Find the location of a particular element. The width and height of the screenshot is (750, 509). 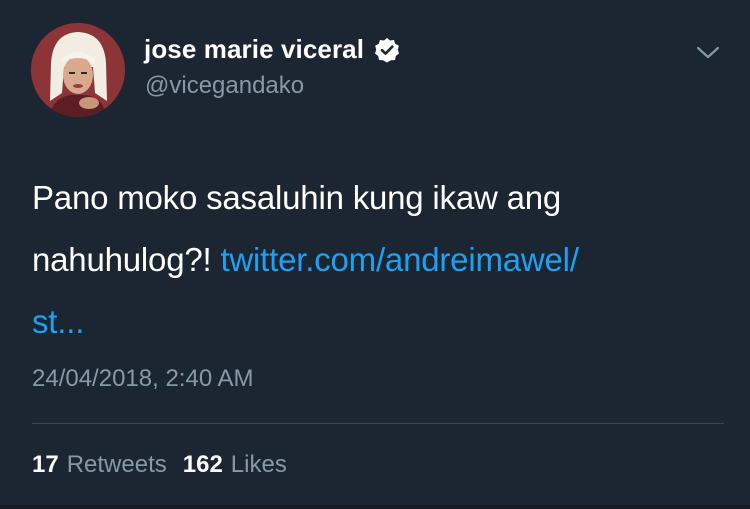

author-name-row: jose marie viceral is located at coordinates (272, 49).